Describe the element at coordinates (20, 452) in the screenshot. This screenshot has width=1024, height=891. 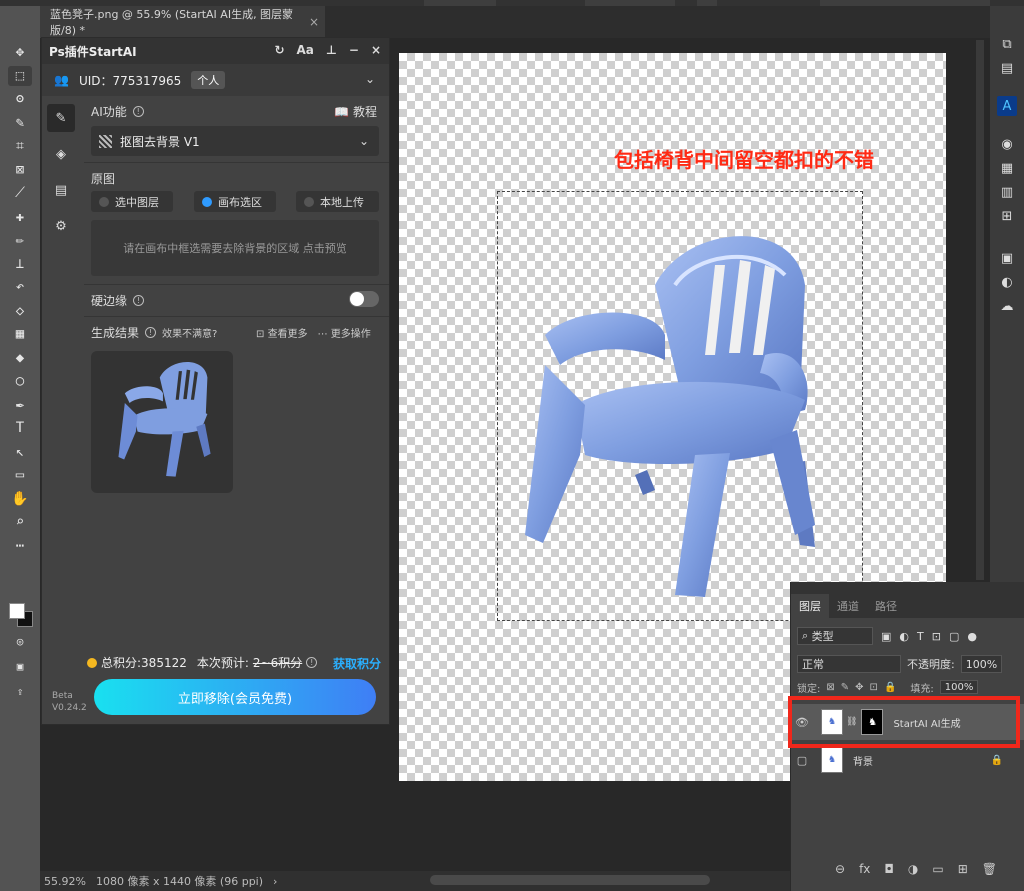
I see `path-select-tool-icon: ↖` at that location.